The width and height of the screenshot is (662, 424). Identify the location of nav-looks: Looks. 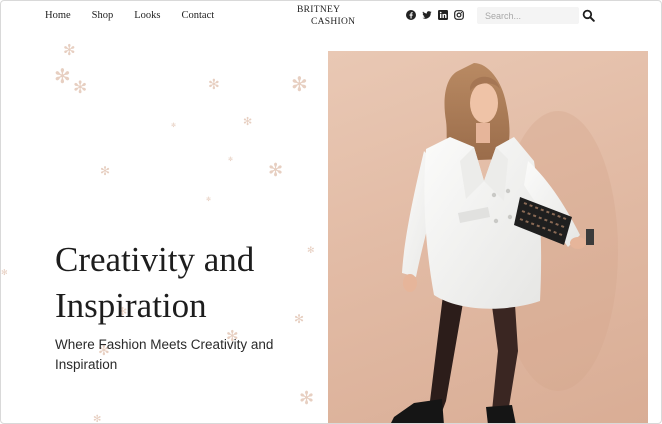
(147, 15).